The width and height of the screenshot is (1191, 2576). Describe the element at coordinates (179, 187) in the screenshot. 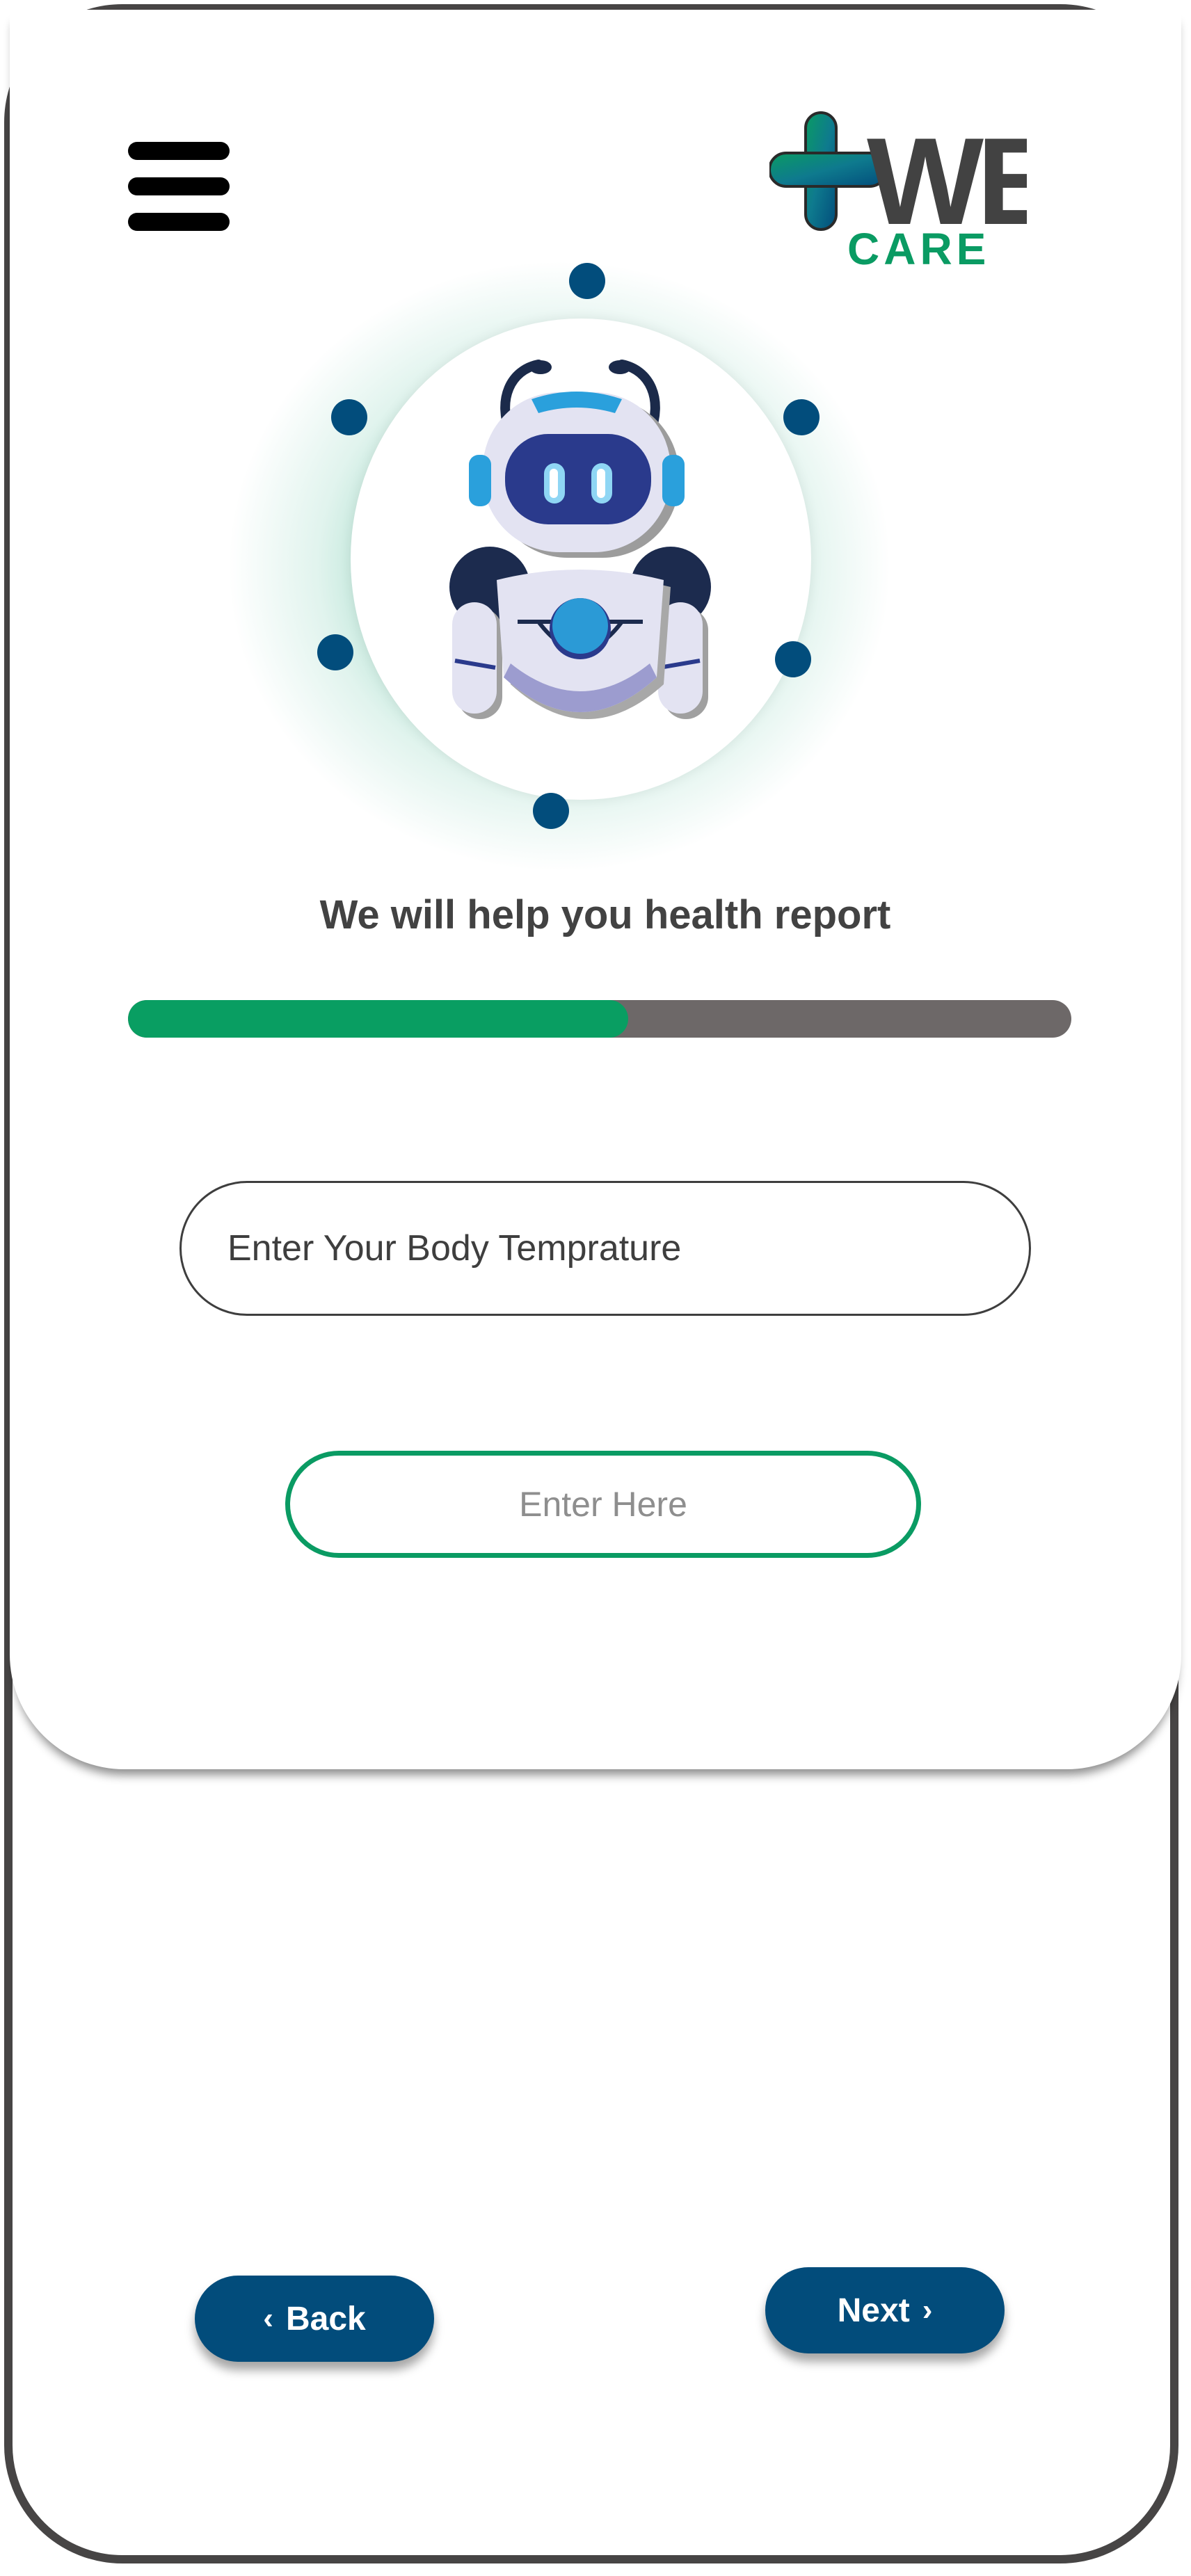

I see `hamburger-menu-icon` at that location.